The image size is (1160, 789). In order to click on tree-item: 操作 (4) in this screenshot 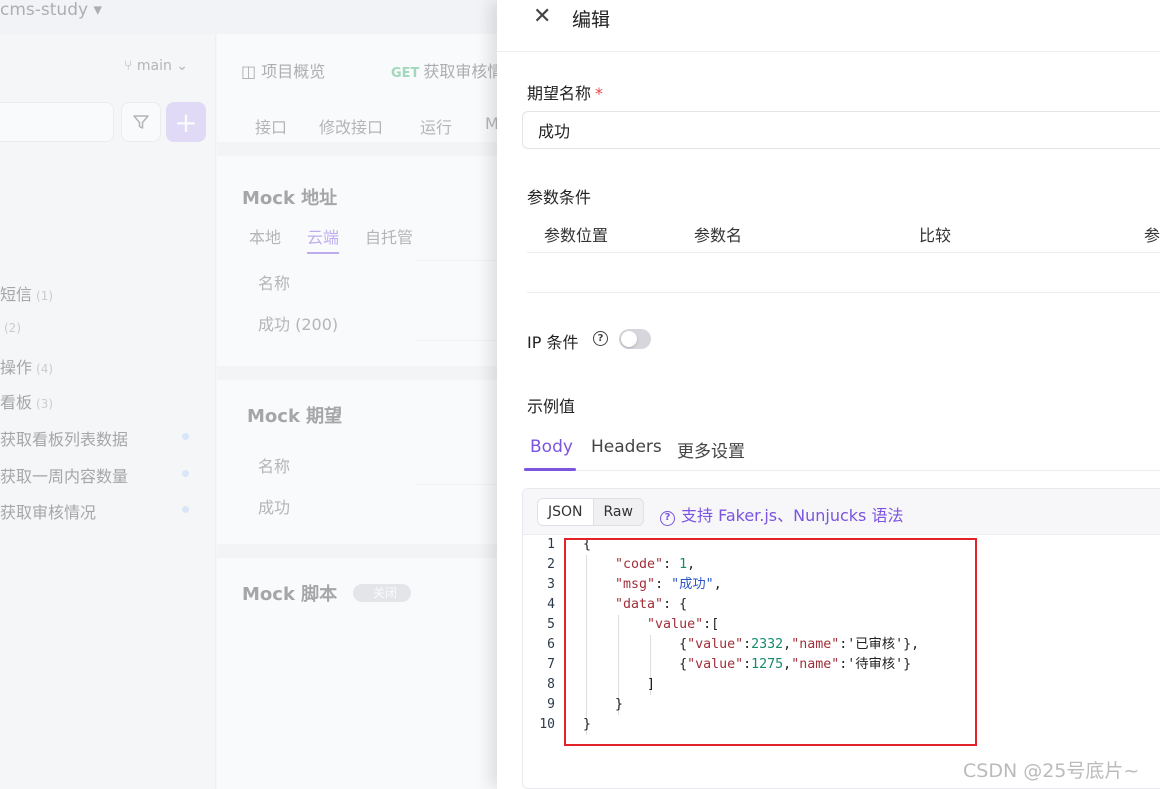, I will do `click(26, 366)`.